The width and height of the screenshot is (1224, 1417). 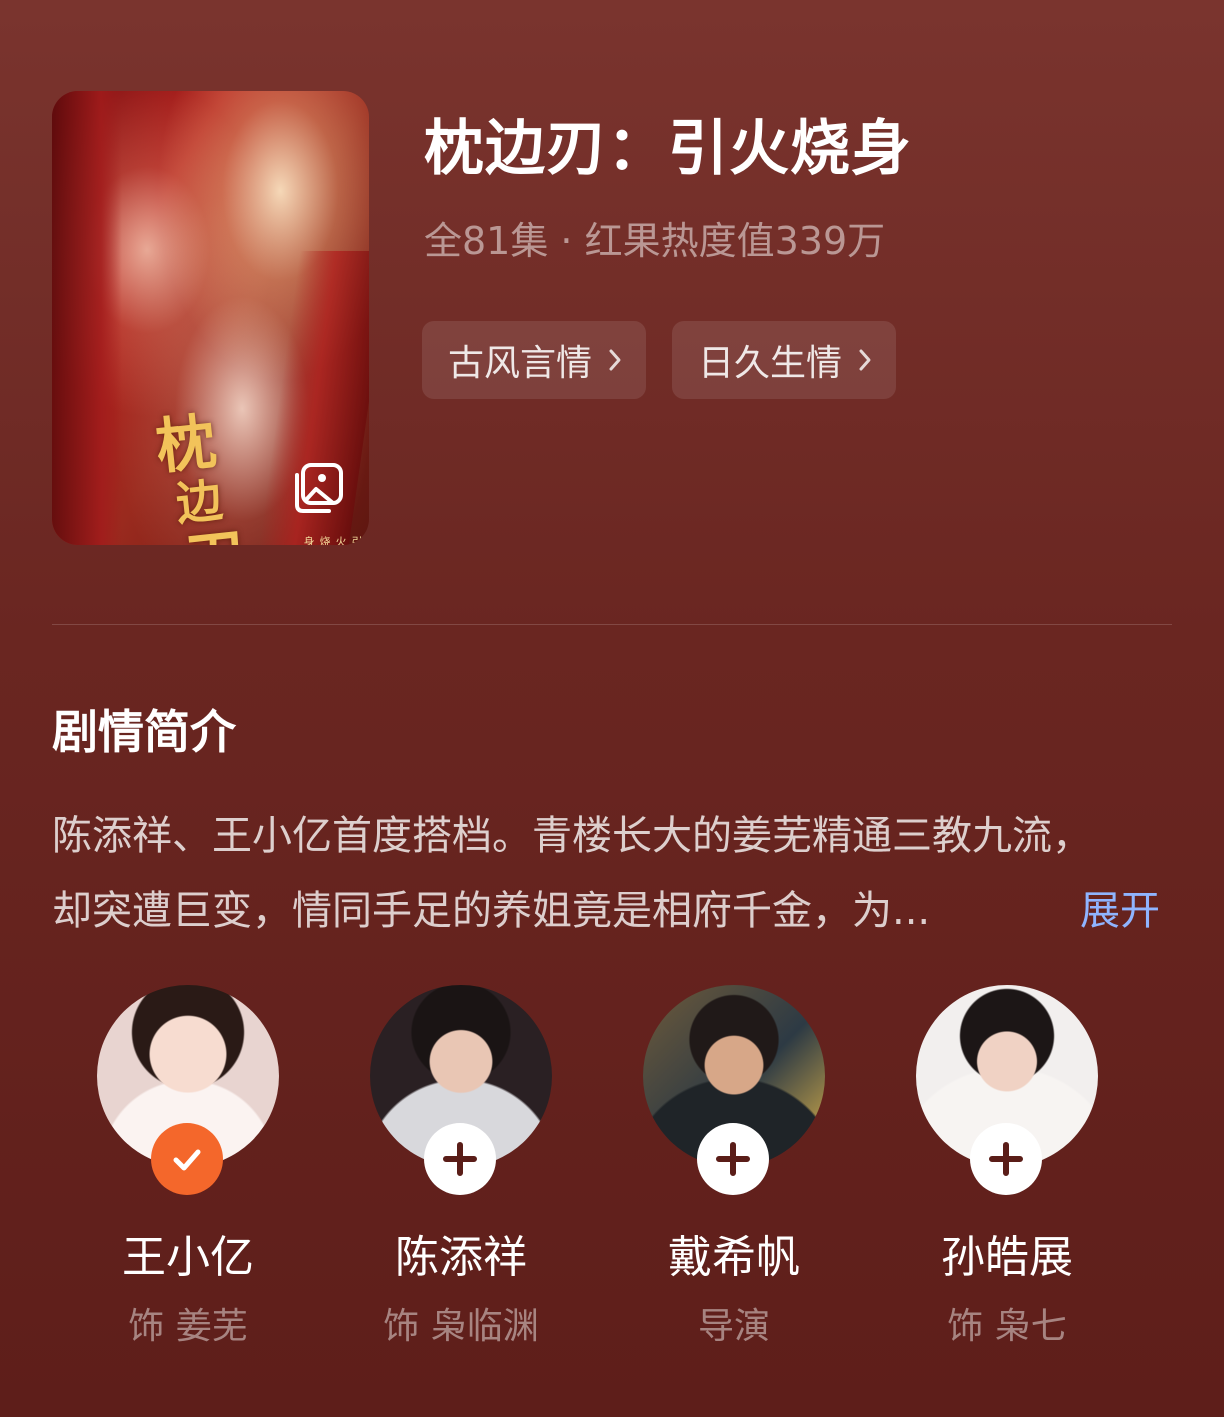 What do you see at coordinates (461, 1326) in the screenshot?
I see `cast-role: 饰 枭临渊` at bounding box center [461, 1326].